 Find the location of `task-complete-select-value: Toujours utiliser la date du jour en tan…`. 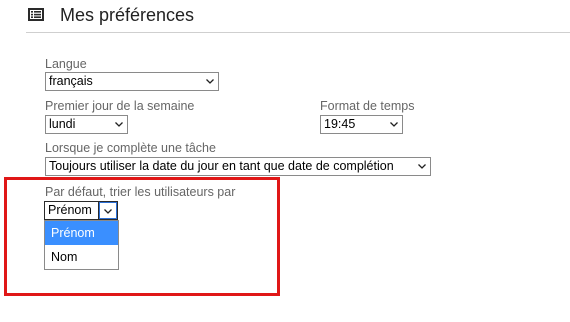

task-complete-select-value: Toujours utiliser la date du jour en tan… is located at coordinates (221, 166).